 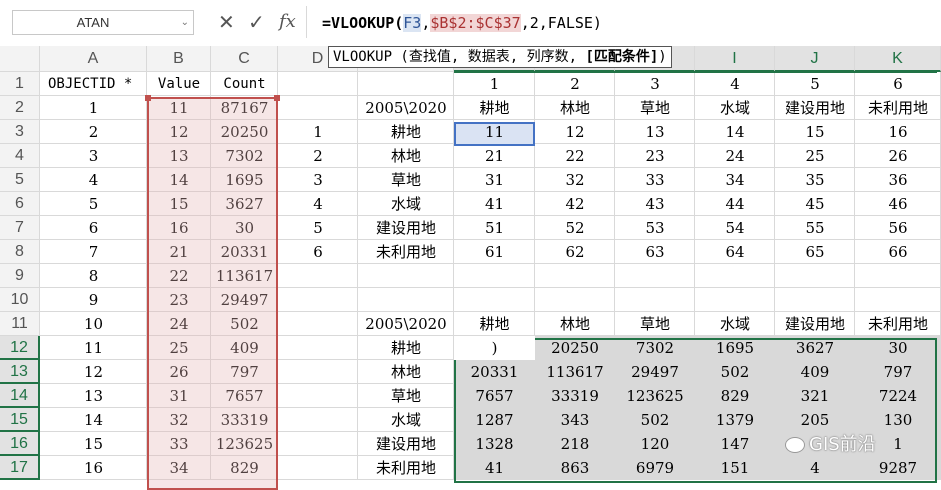 What do you see at coordinates (575, 228) in the screenshot?
I see `table1-cell: 52` at bounding box center [575, 228].